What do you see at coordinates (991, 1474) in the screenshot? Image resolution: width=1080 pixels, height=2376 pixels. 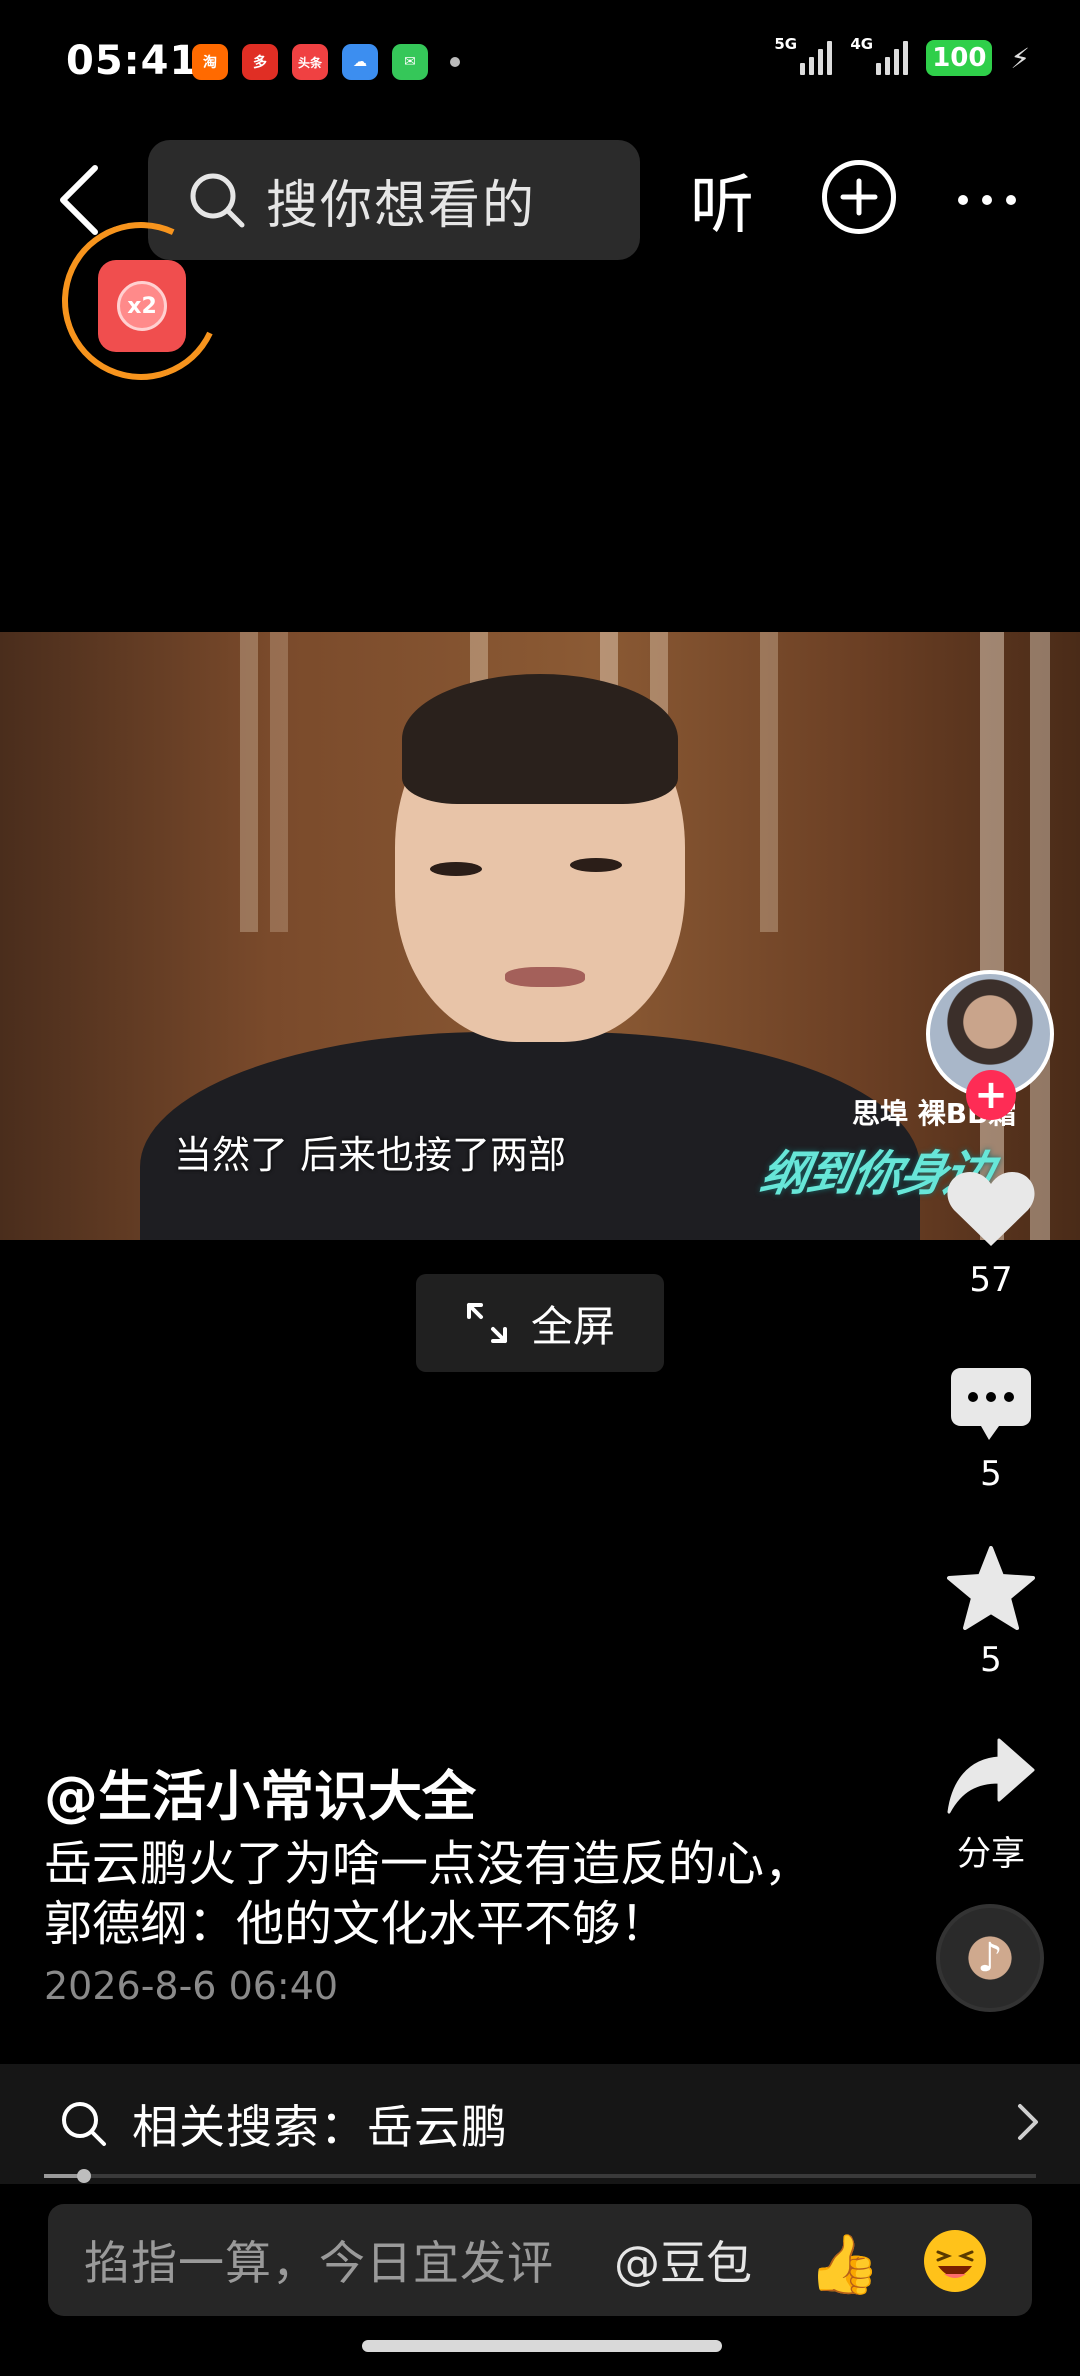 I see `comment-count: 5` at bounding box center [991, 1474].